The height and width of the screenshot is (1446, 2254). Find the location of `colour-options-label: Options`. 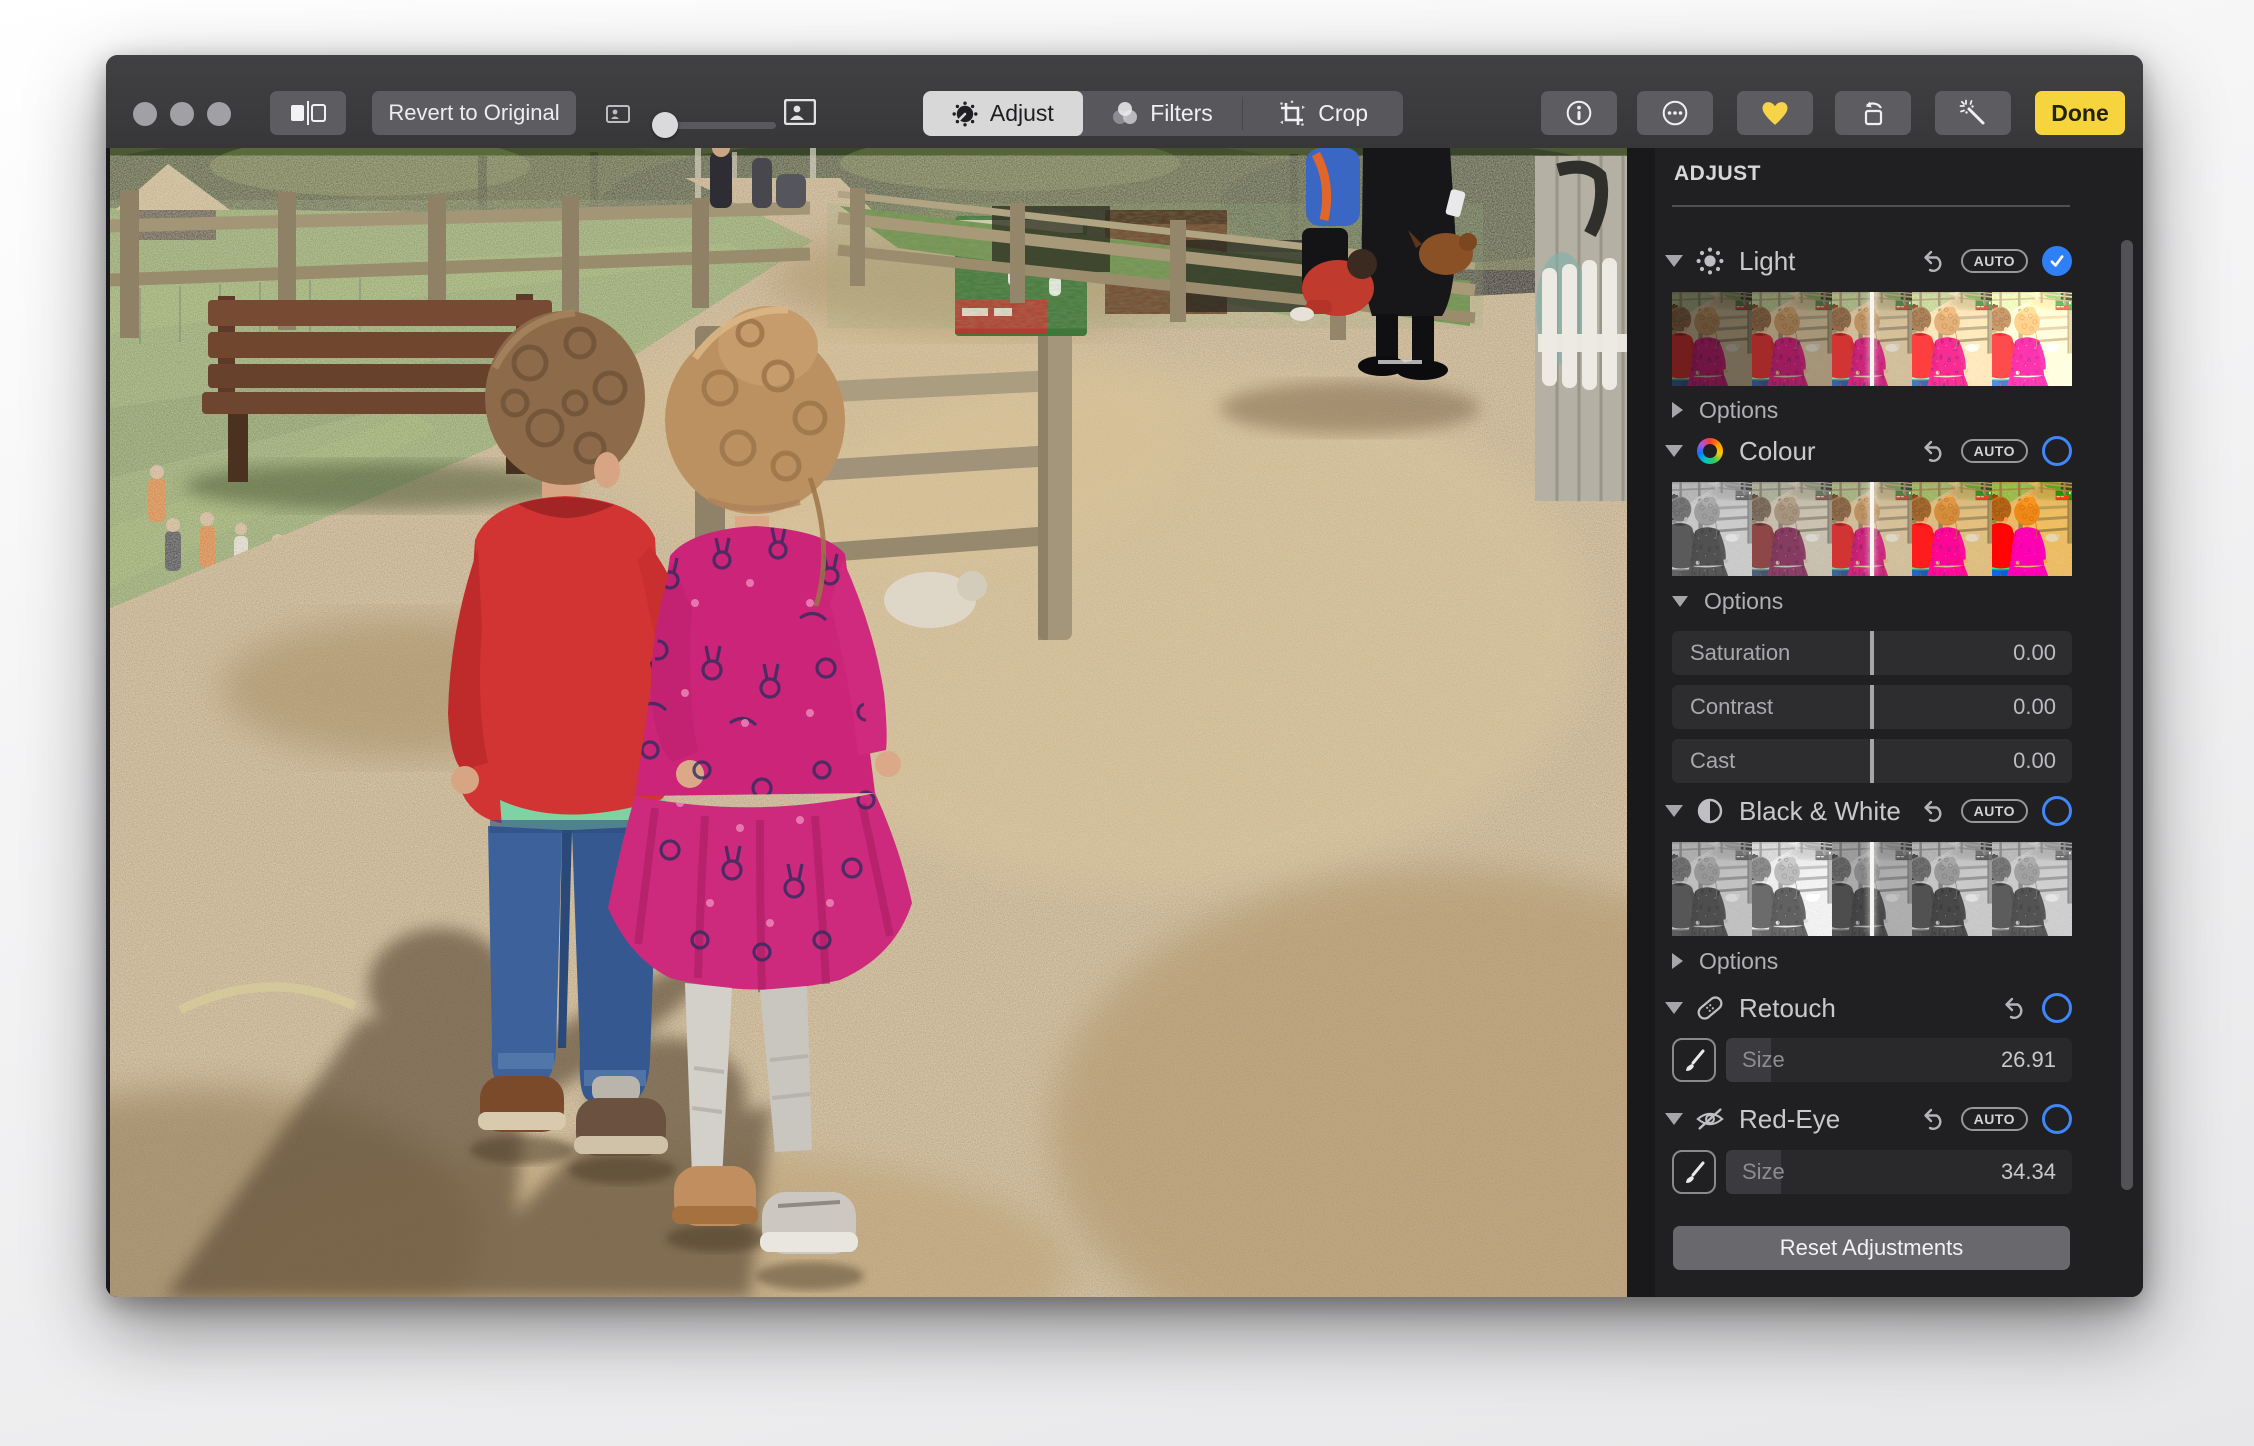

colour-options-label: Options is located at coordinates (1744, 600).